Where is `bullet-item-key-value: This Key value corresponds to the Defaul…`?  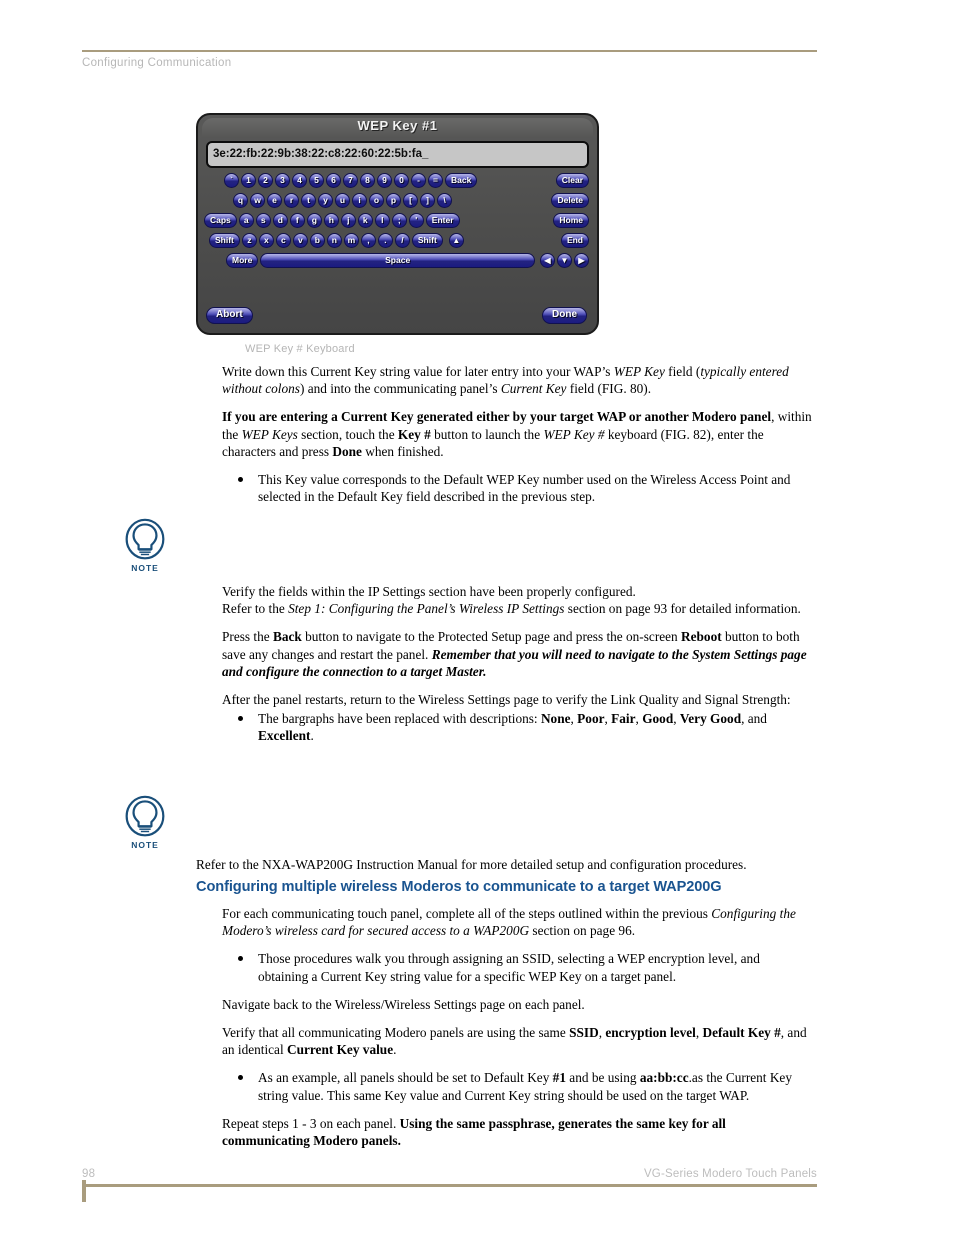 bullet-item-key-value: This Key value corresponds to the Defaul… is located at coordinates (517, 488).